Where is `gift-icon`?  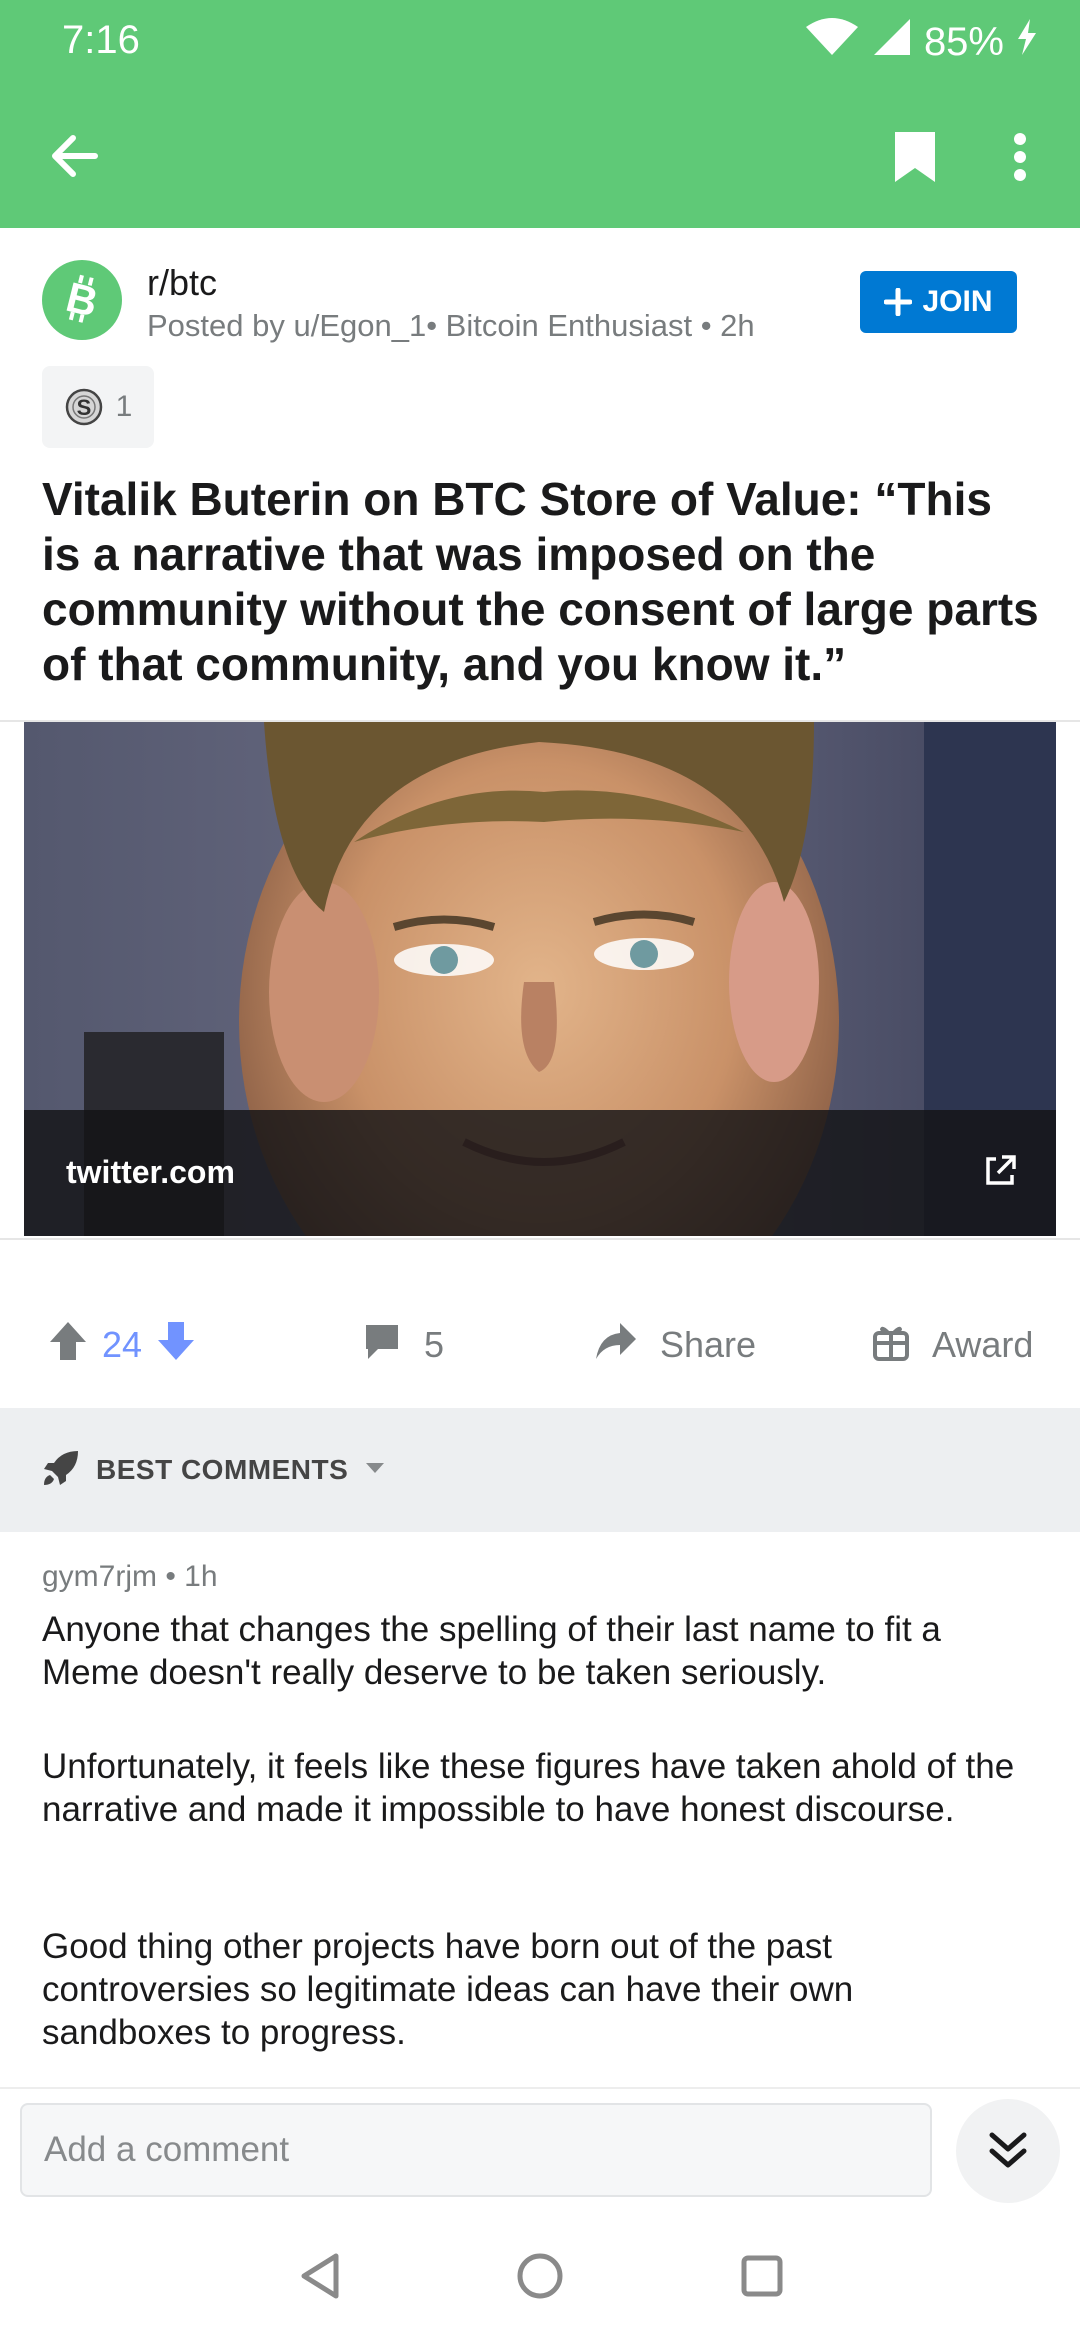
gift-icon is located at coordinates (891, 1345).